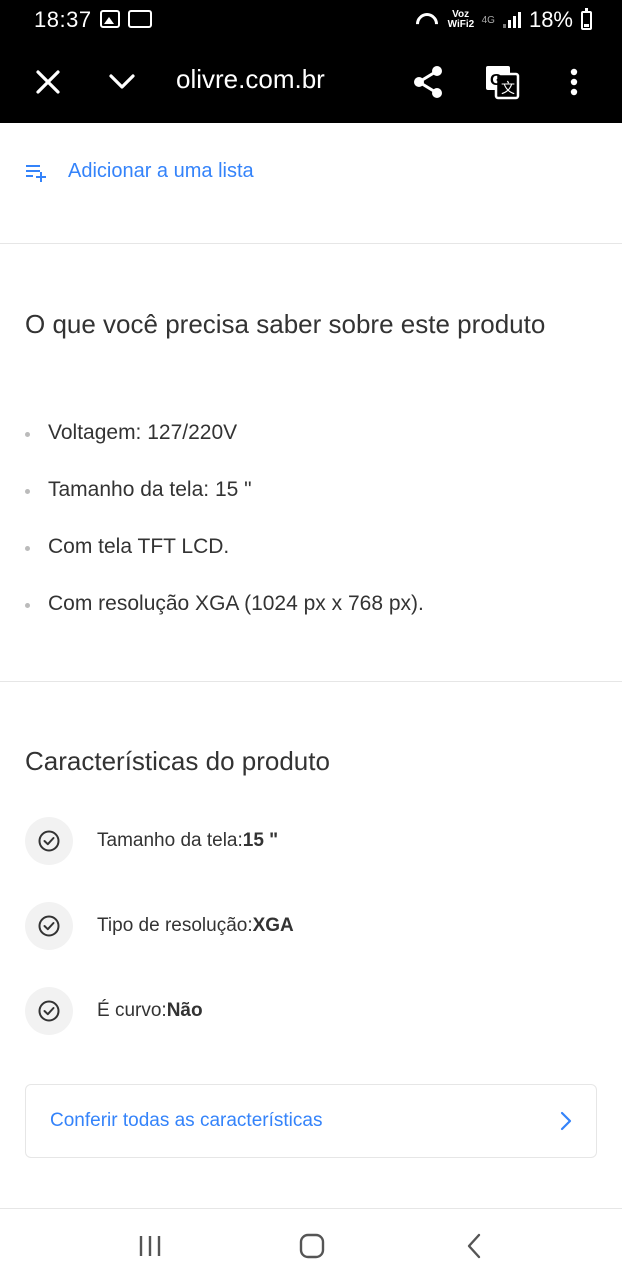 The height and width of the screenshot is (1281, 622). What do you see at coordinates (143, 432) in the screenshot?
I see `about-item: Voltagem: 127/220V` at bounding box center [143, 432].